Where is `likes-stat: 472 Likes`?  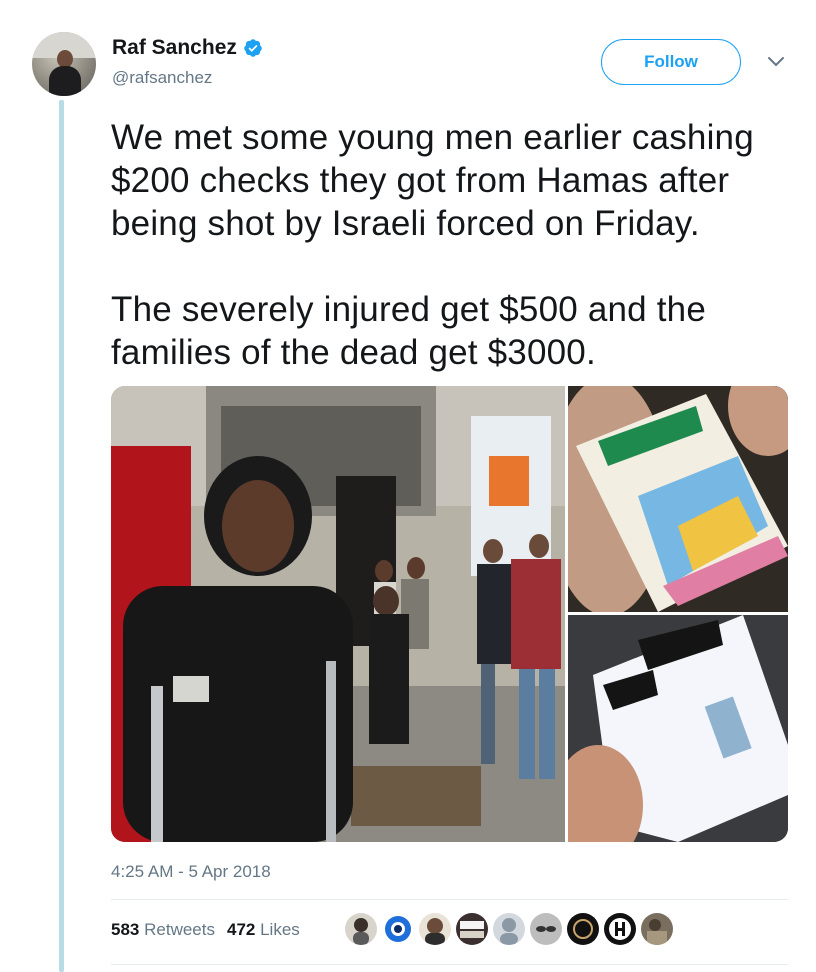
likes-stat: 472 Likes is located at coordinates (263, 930).